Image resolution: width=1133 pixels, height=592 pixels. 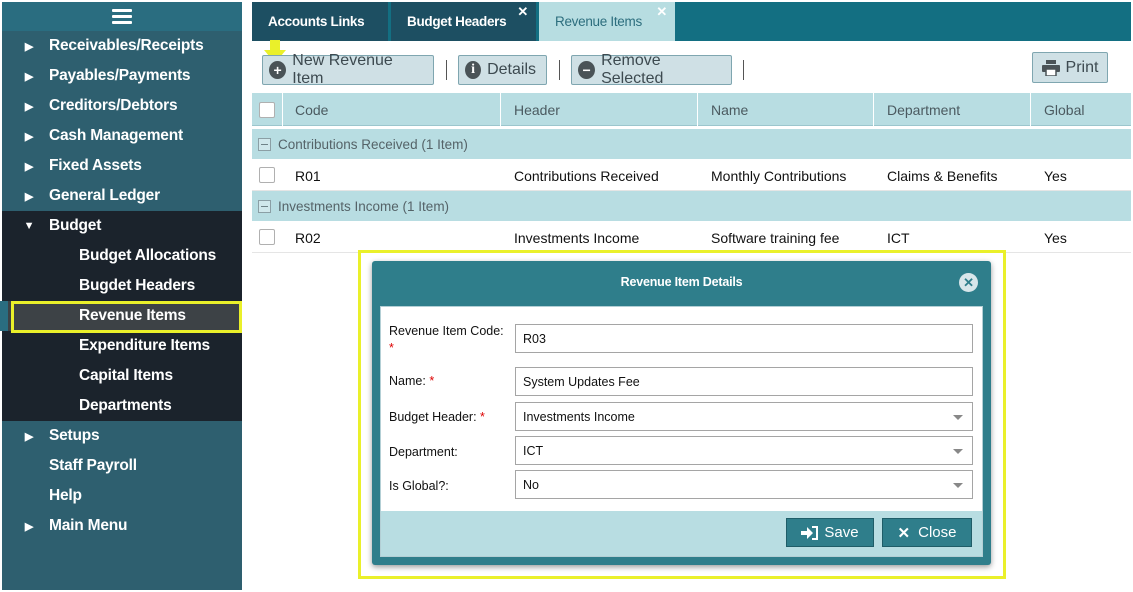 What do you see at coordinates (419, 486) in the screenshot?
I see `is-global-label: Is Global?:` at bounding box center [419, 486].